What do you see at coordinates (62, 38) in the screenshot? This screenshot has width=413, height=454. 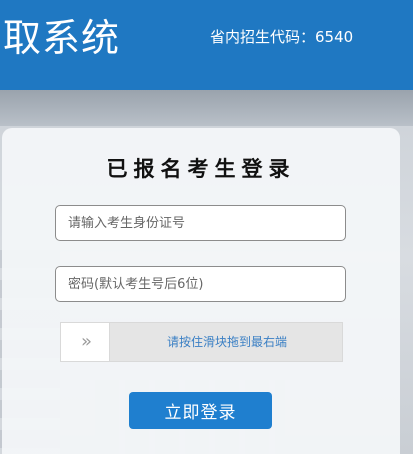 I see `site-title: 取系统` at bounding box center [62, 38].